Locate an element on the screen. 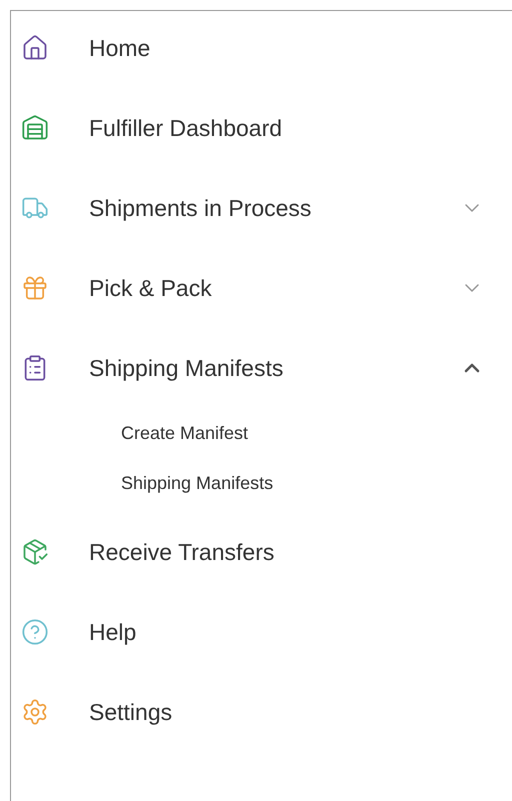  nav-label: Shipments in Process is located at coordinates (200, 208).